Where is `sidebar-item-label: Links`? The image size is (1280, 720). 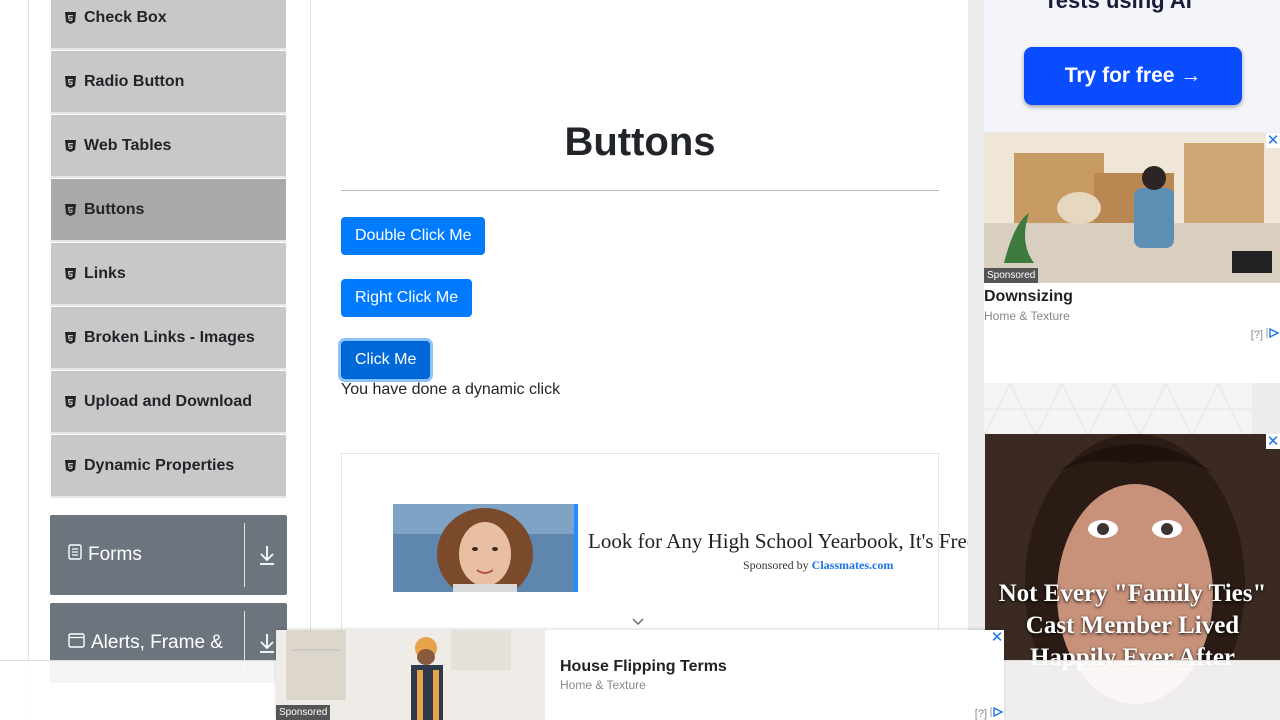 sidebar-item-label: Links is located at coordinates (105, 273).